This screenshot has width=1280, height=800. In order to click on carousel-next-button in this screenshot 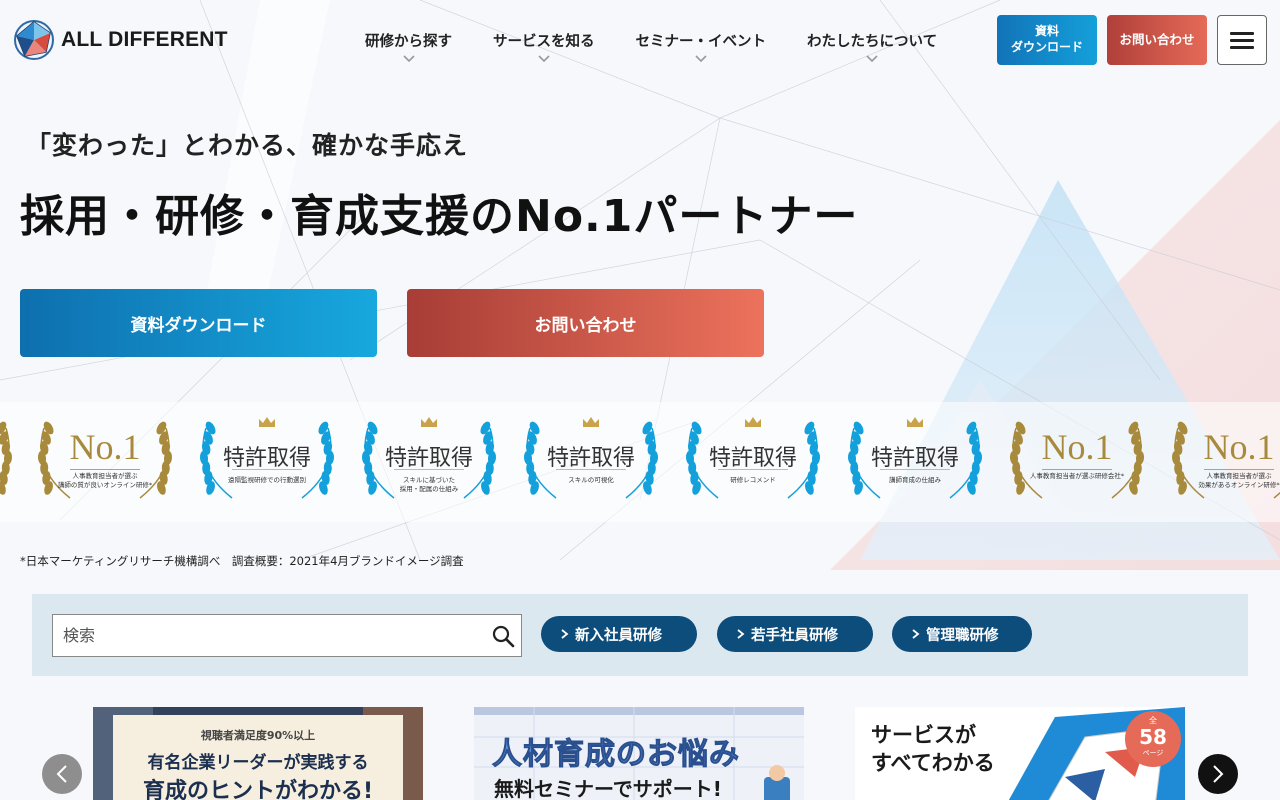, I will do `click(1218, 774)`.